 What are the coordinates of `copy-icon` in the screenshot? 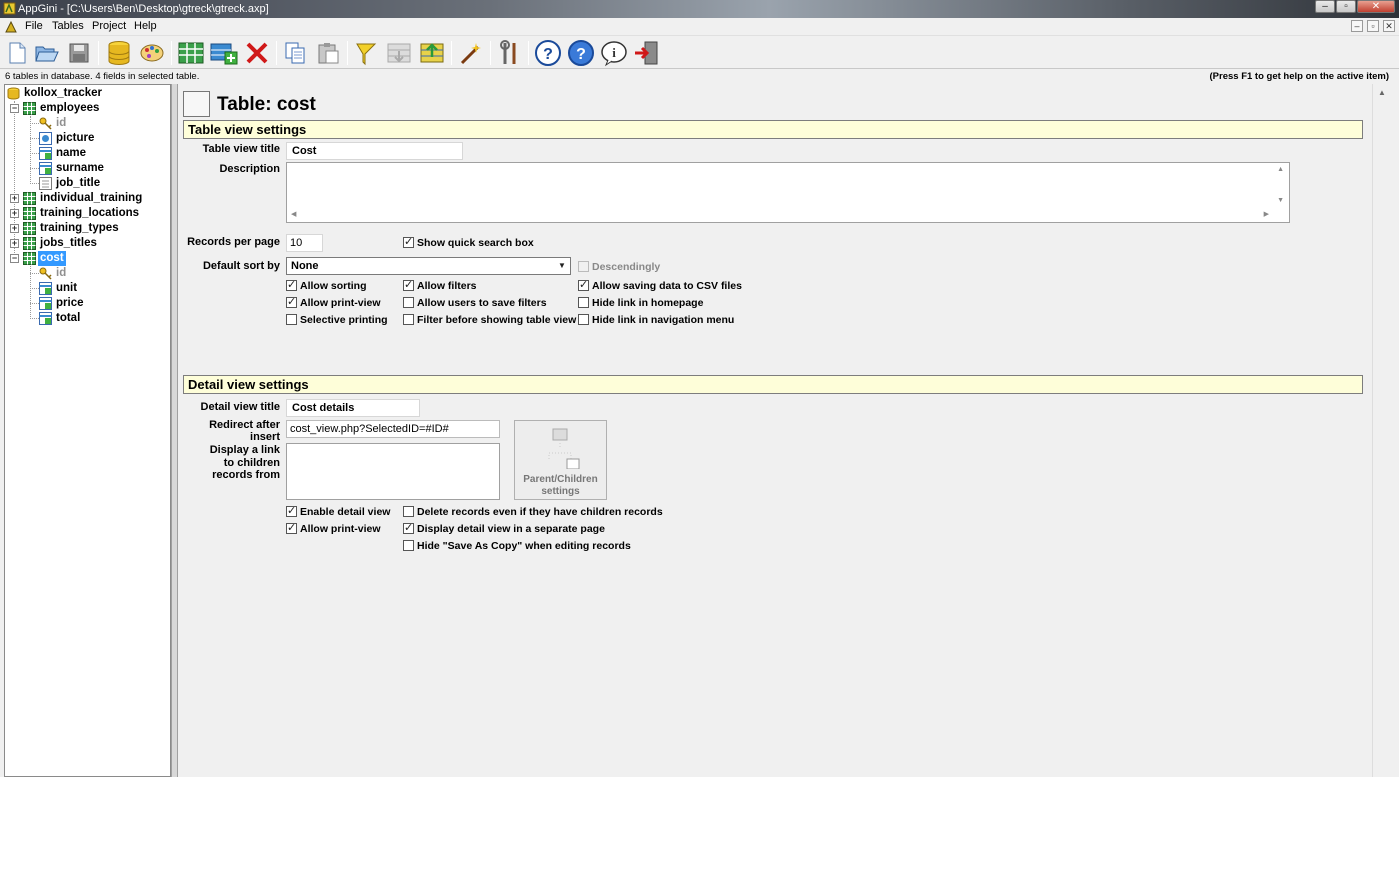 It's located at (295, 53).